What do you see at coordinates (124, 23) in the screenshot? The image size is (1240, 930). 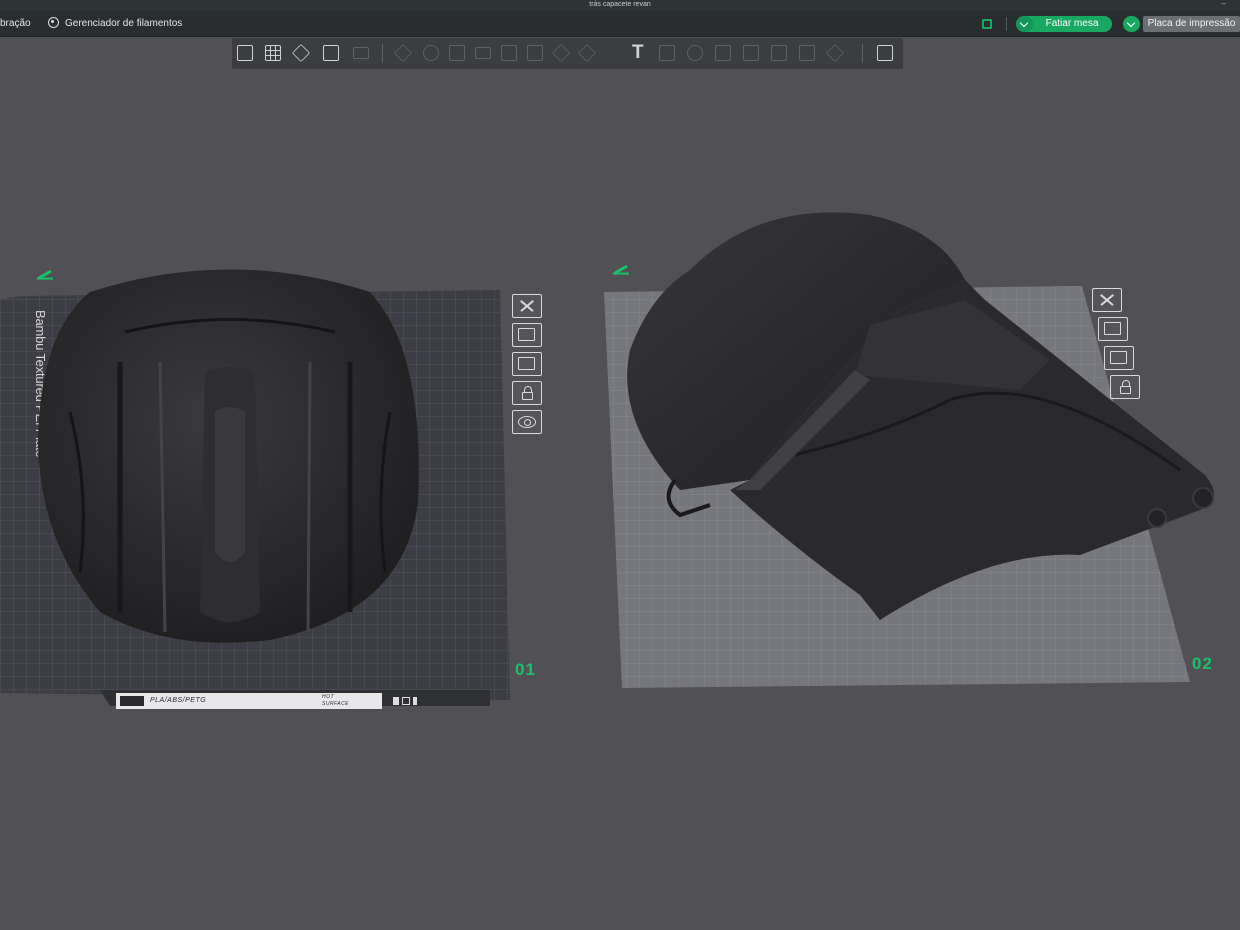 I see `filament-manager-label: Gerenciador de filamentos` at bounding box center [124, 23].